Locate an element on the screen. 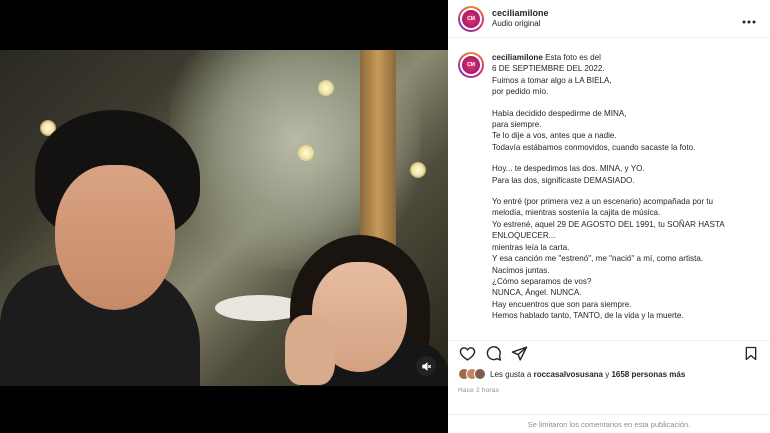  post-header: CM ceciliamilone Audio original is located at coordinates (609, 19).